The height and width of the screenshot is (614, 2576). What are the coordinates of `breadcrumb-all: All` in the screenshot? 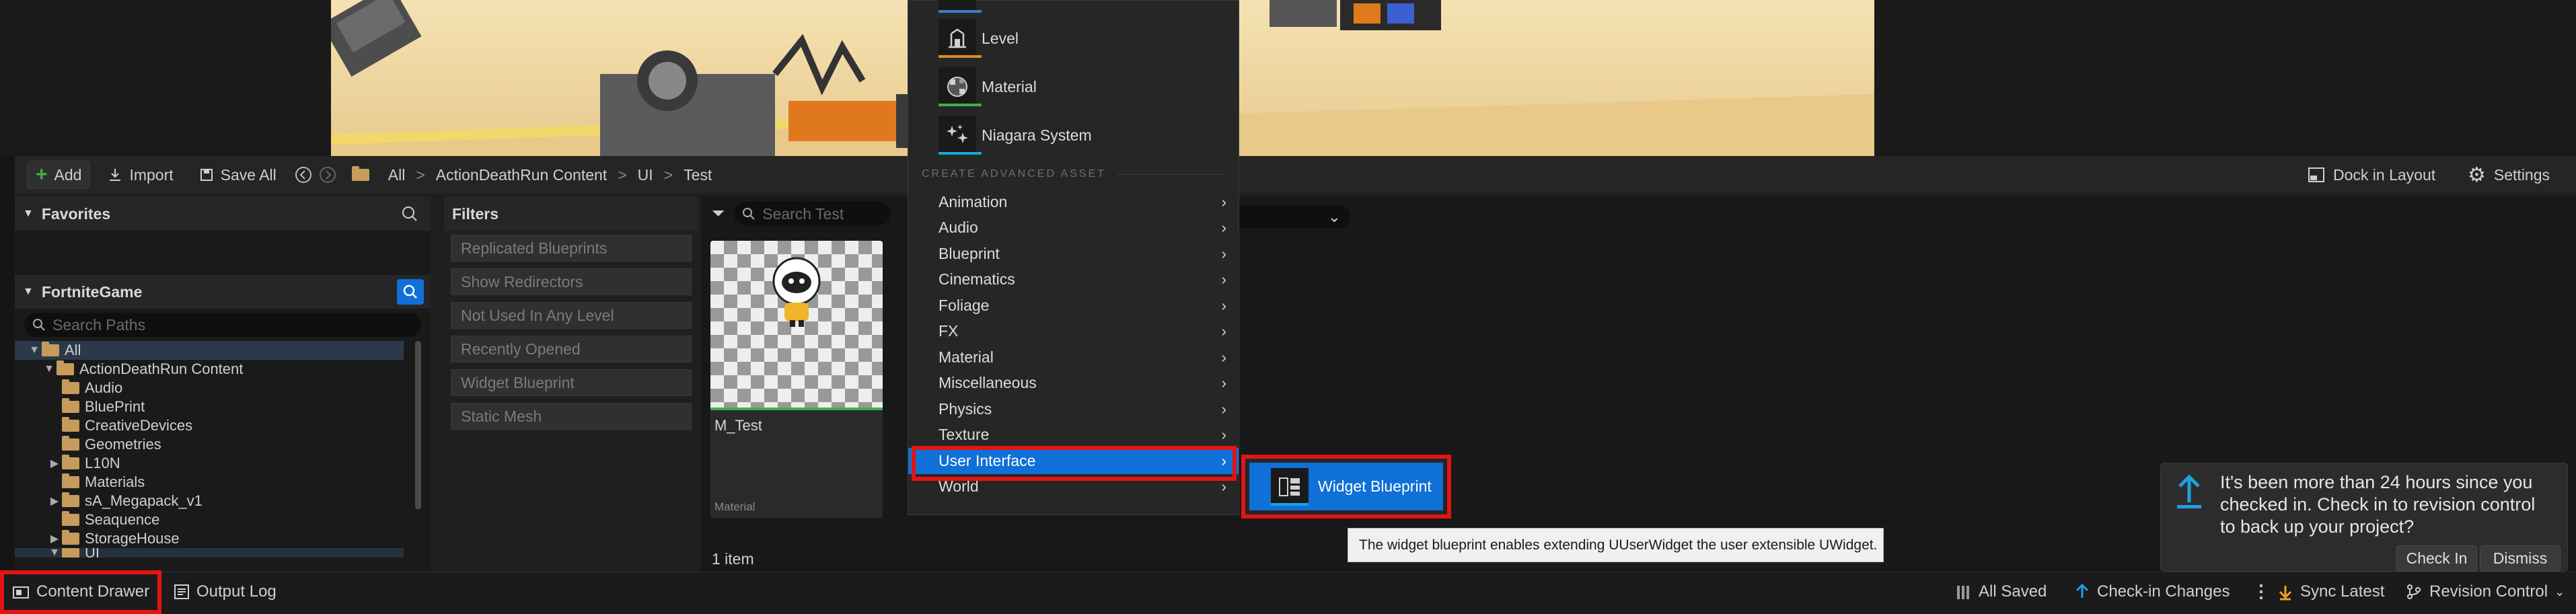 It's located at (397, 175).